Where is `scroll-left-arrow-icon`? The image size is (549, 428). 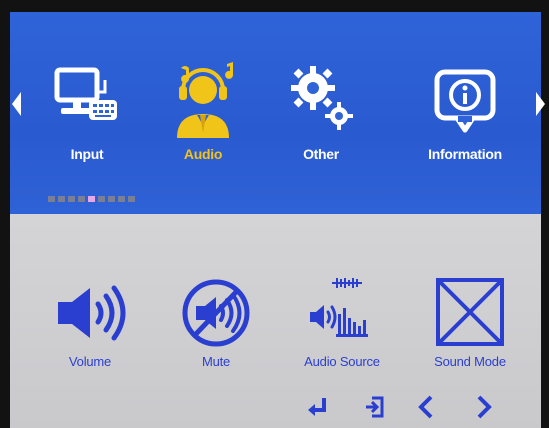 scroll-left-arrow-icon is located at coordinates (16, 104).